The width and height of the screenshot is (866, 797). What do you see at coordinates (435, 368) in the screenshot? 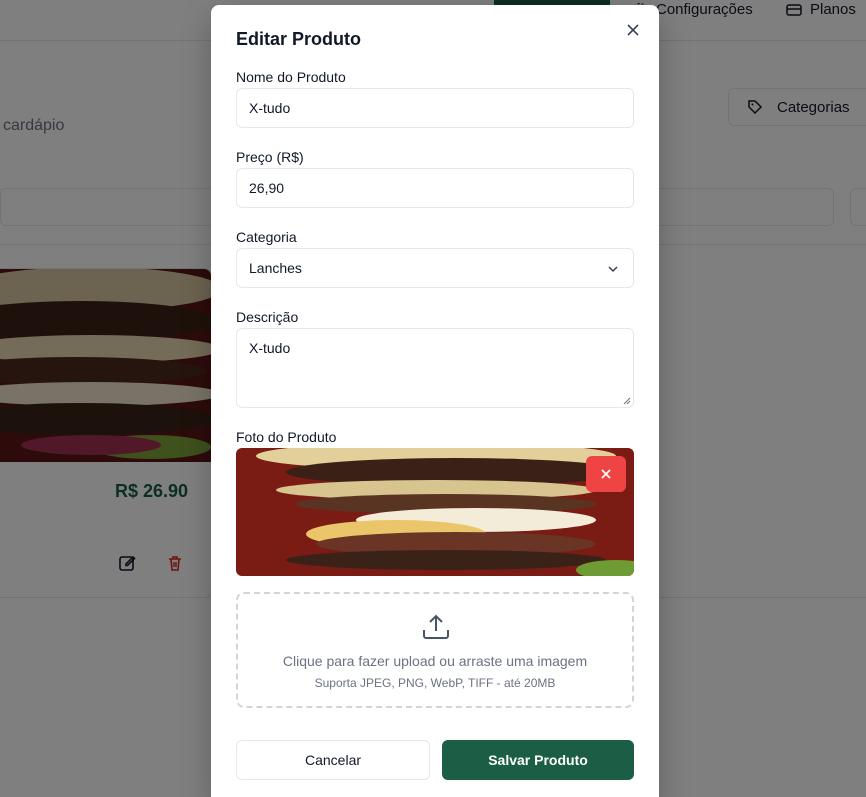
I see `description-textarea: X-tudo` at bounding box center [435, 368].